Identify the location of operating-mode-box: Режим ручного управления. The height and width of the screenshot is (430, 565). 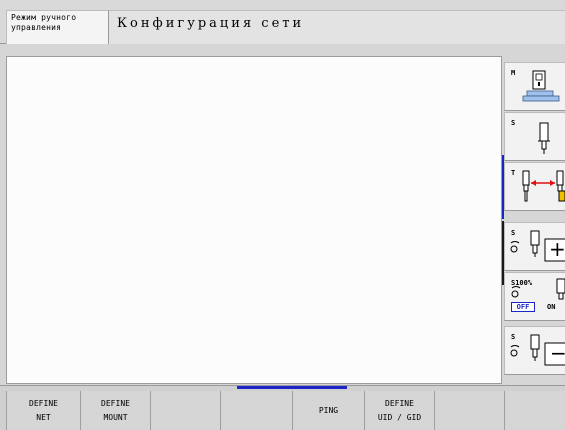
(57, 27).